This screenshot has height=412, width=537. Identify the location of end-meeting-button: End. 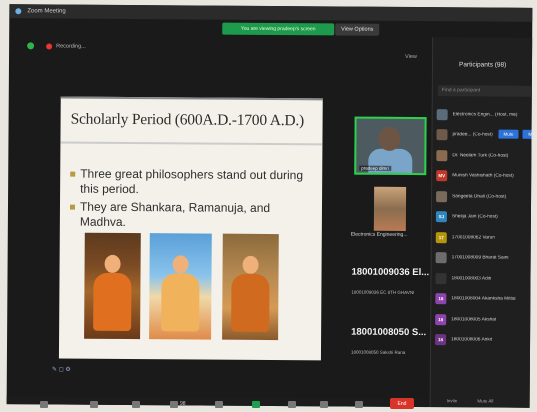
(402, 403).